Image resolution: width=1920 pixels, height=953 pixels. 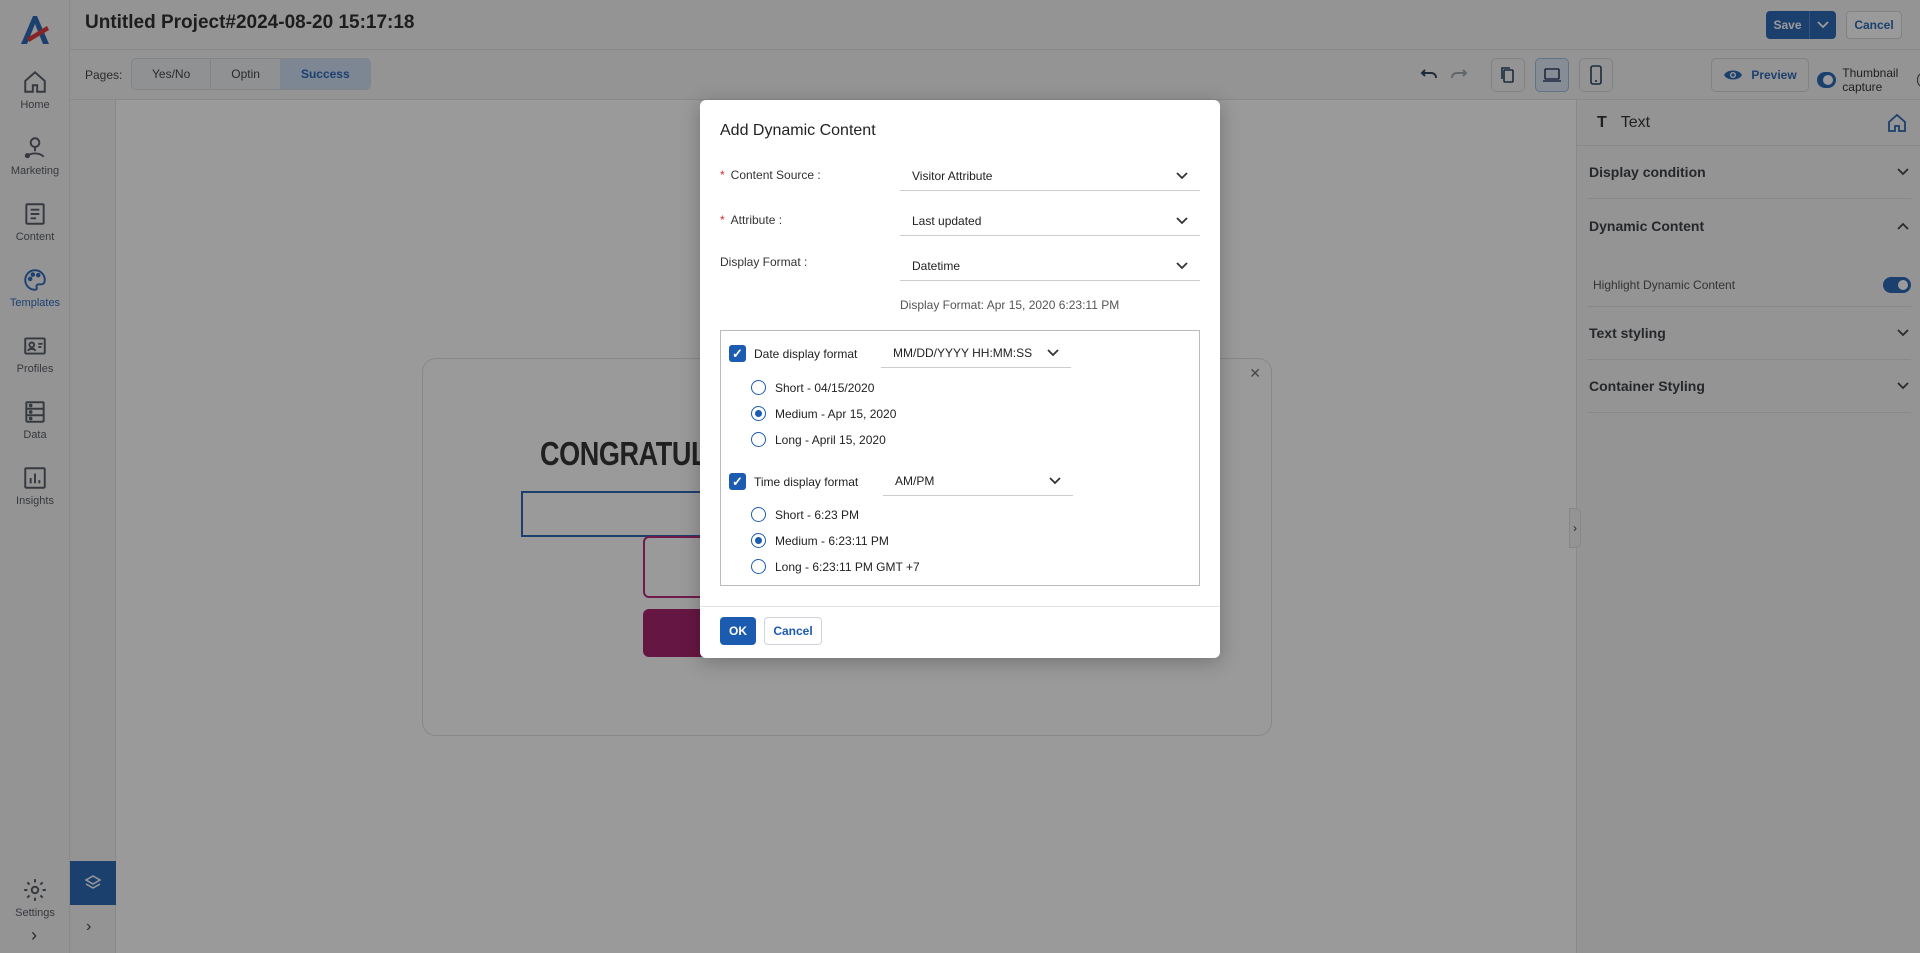 I want to click on time-format-select-value: AM/PM, so click(x=915, y=480).